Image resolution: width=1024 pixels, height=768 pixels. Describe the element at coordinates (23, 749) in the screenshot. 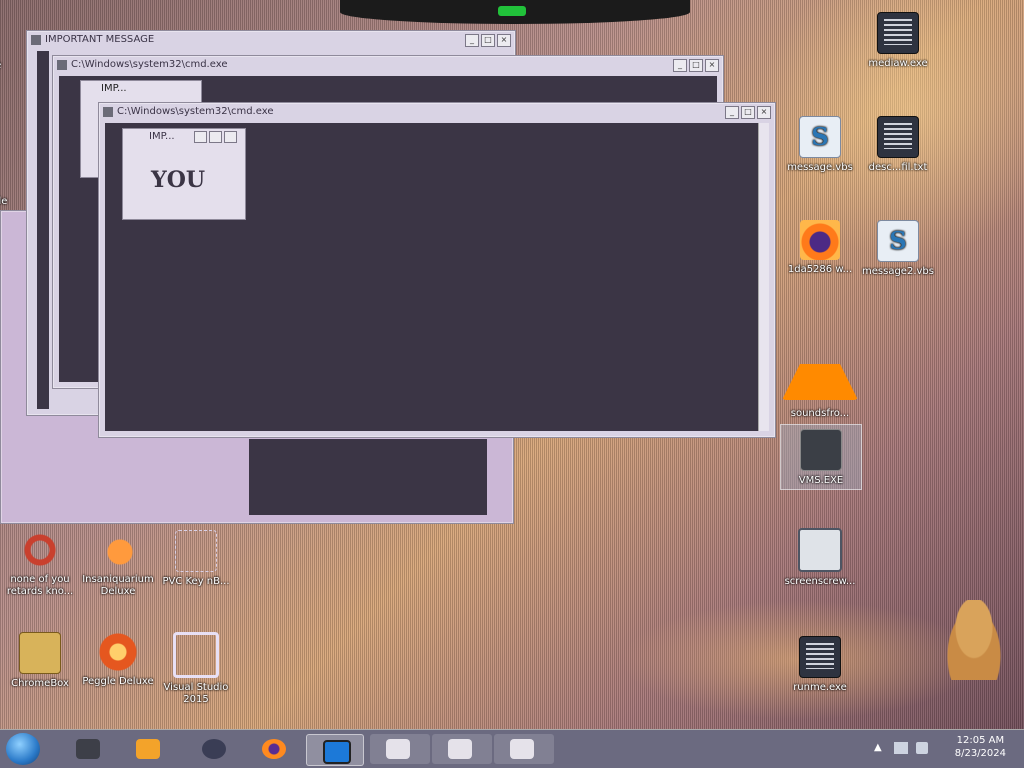

I see `start-button` at that location.